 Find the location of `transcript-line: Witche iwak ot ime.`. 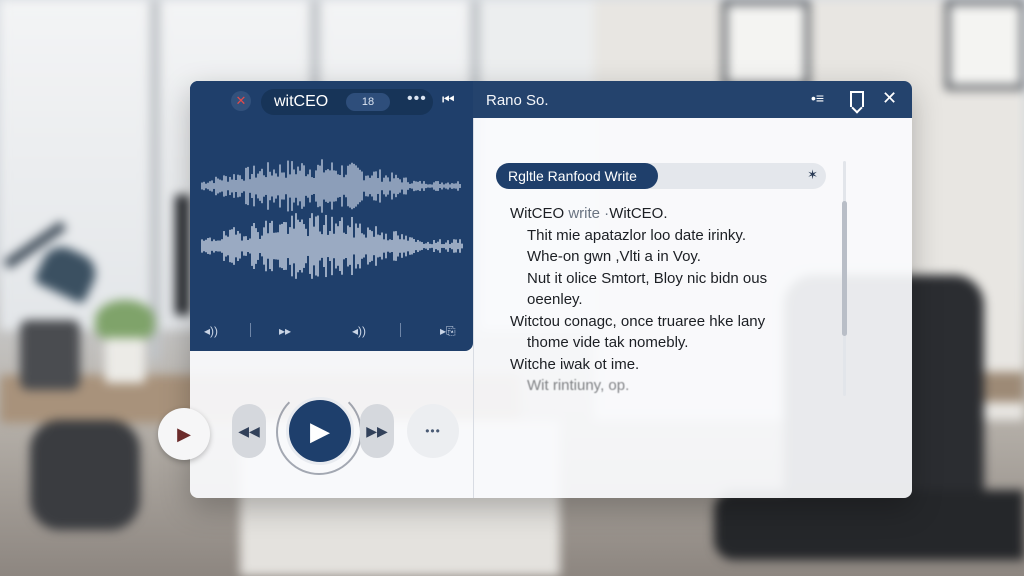

transcript-line: Witche iwak ot ime. is located at coordinates (575, 364).